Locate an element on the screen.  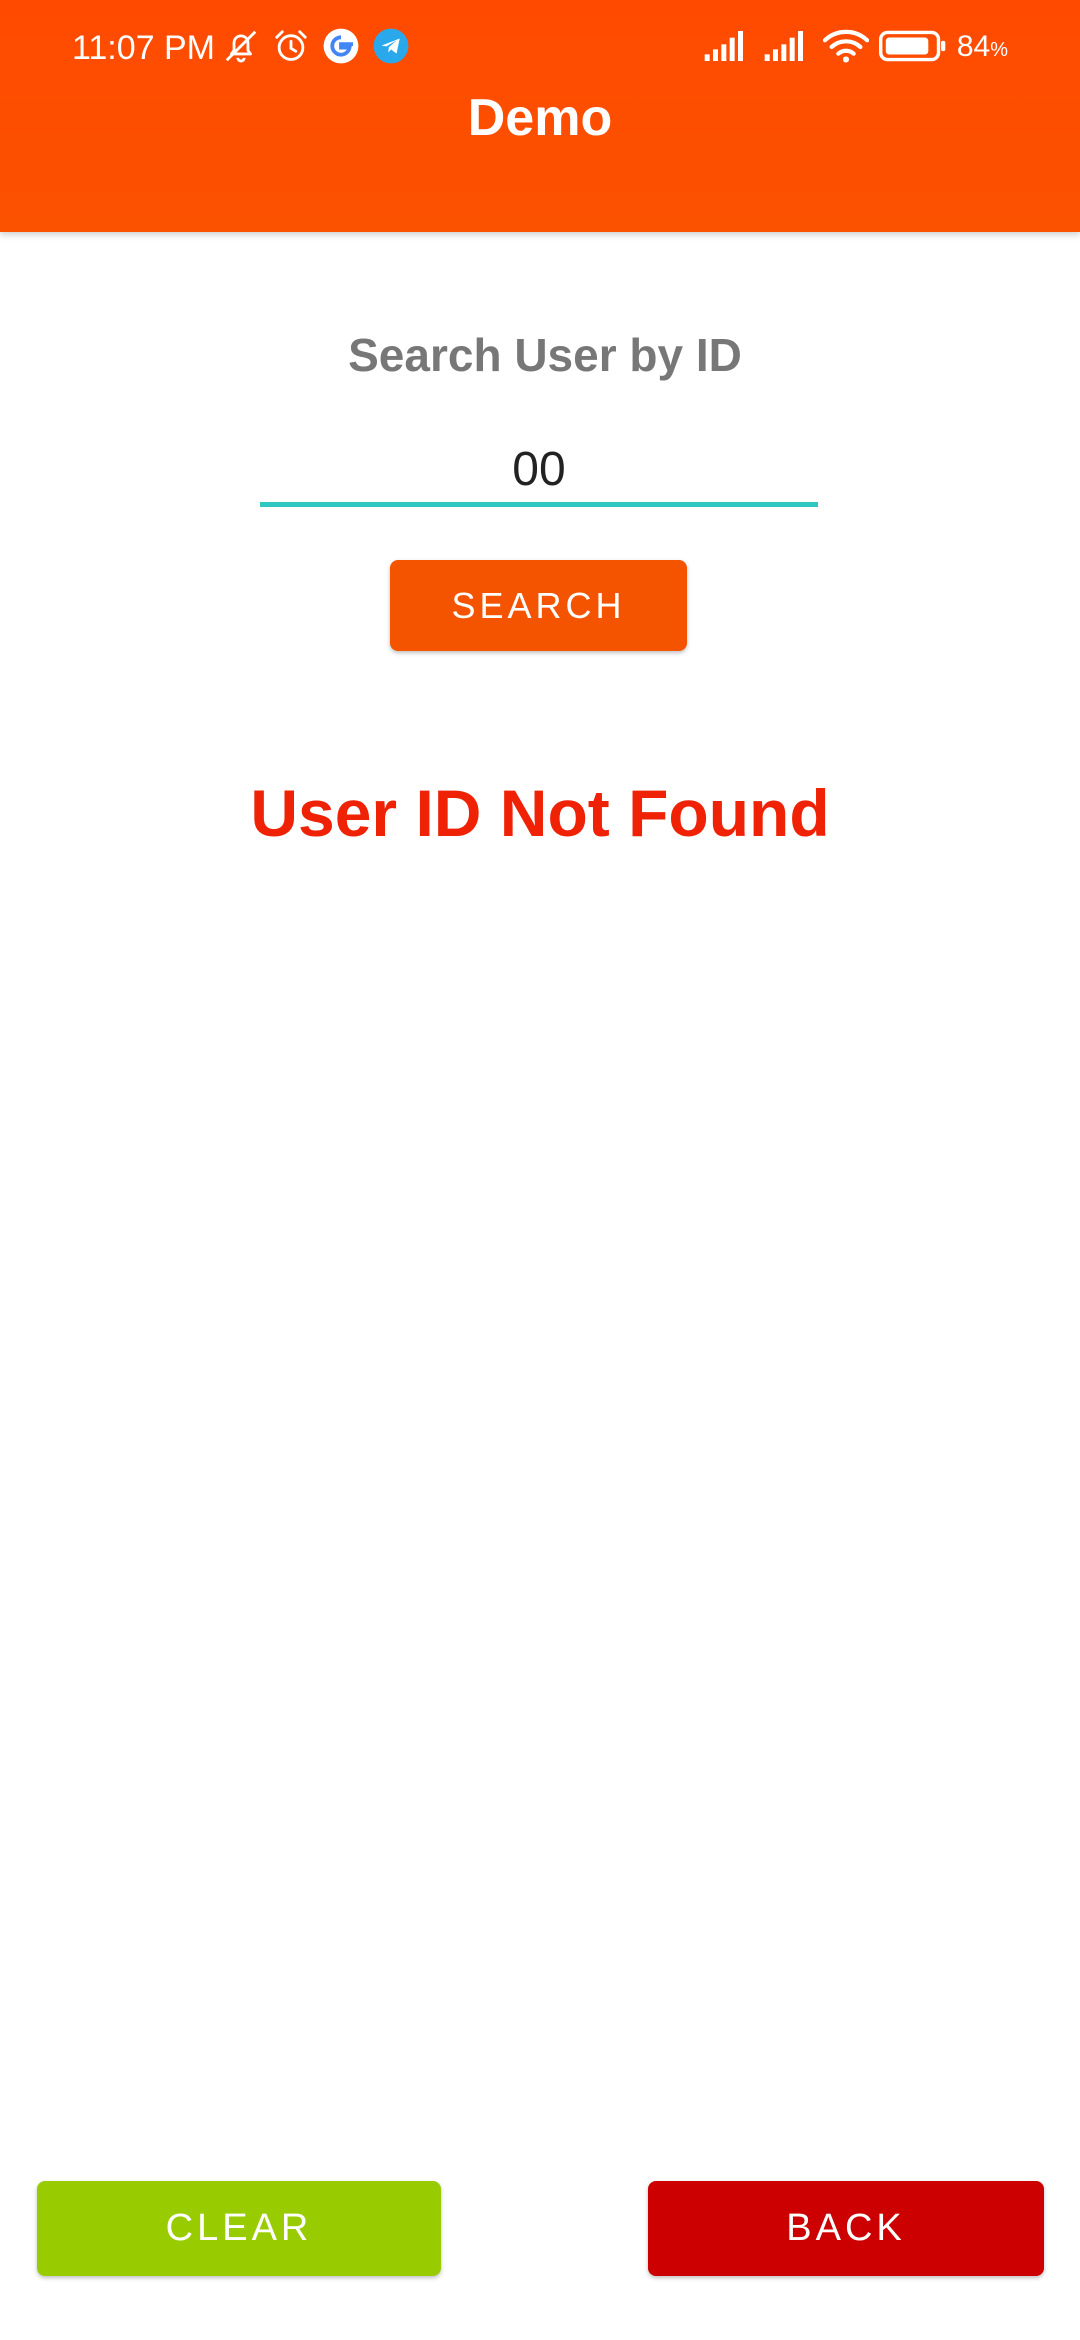
app-bar: 11:07 PM 84% Demo is located at coordinates (540, 116).